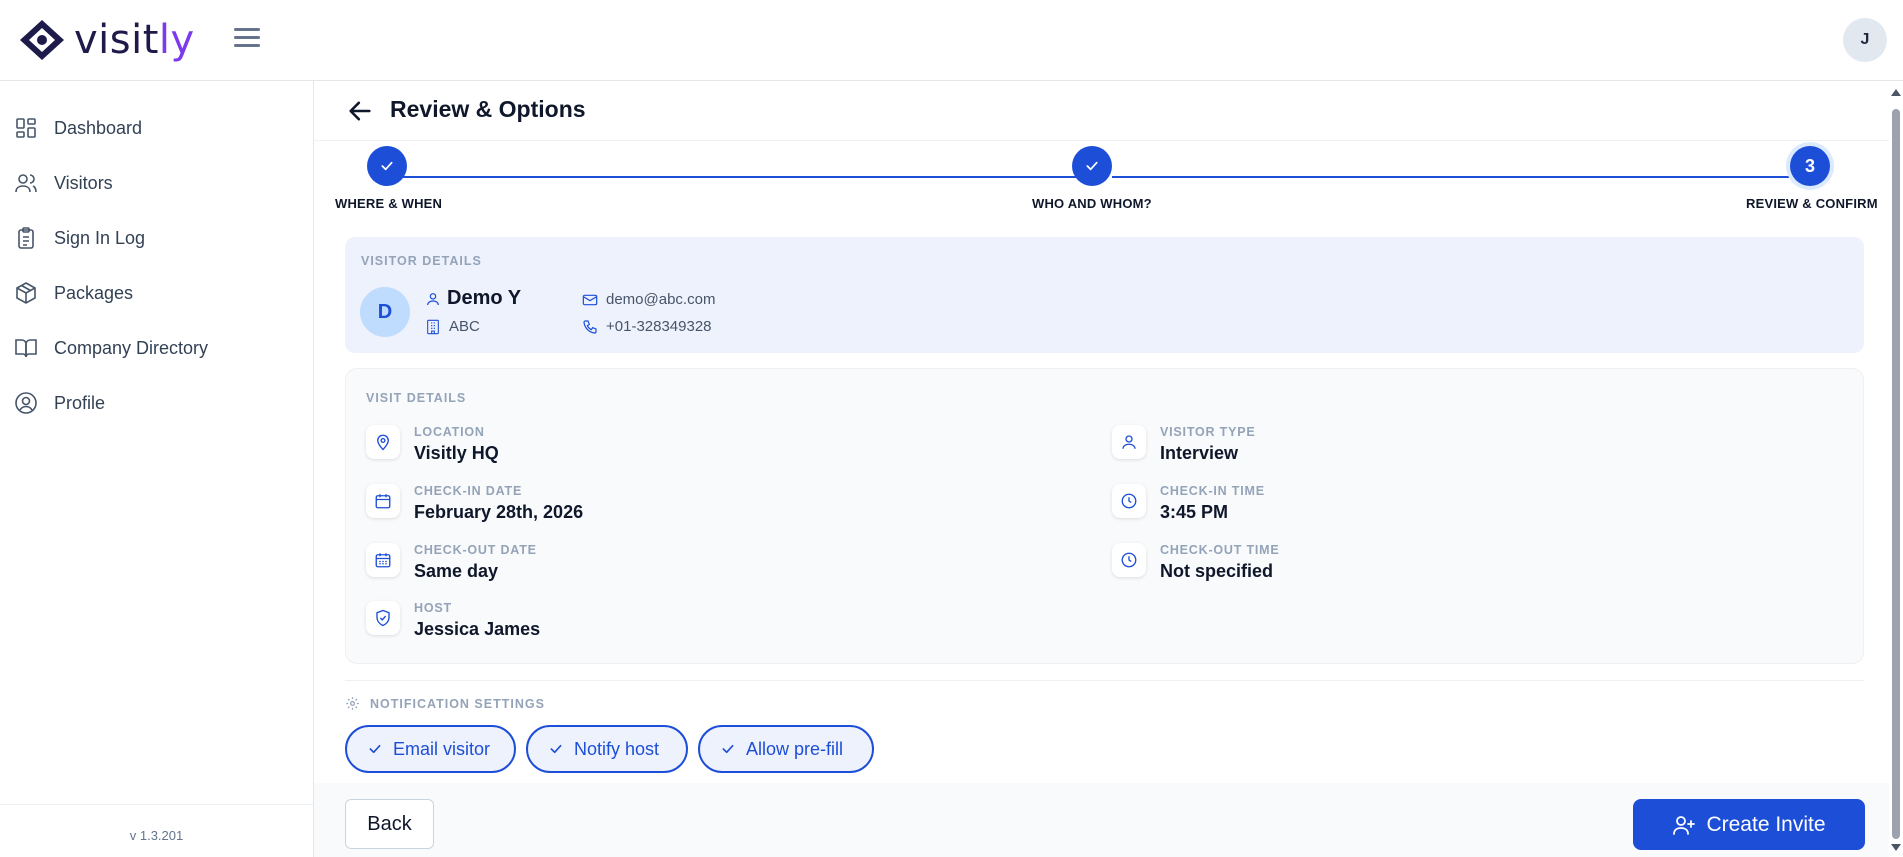  What do you see at coordinates (352, 703) in the screenshot?
I see `gear-icon` at bounding box center [352, 703].